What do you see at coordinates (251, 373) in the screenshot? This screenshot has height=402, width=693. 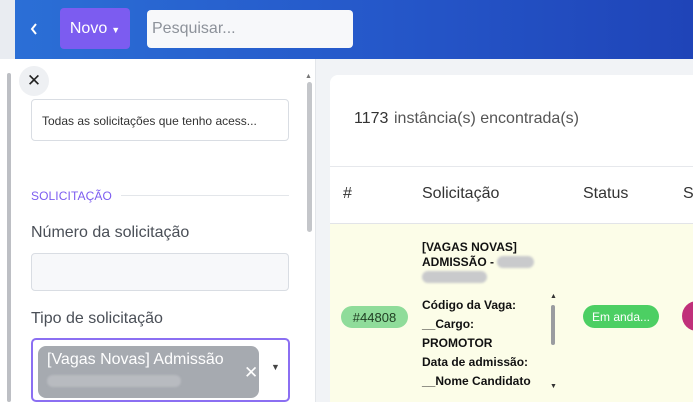 I see `remove-tag-icon: ✕` at bounding box center [251, 373].